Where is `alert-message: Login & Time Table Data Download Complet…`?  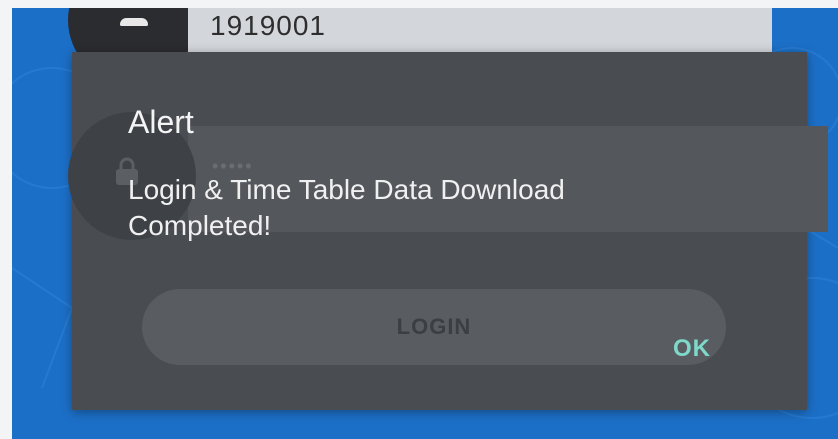 alert-message: Login & Time Table Data Download Complet… is located at coordinates (346, 207).